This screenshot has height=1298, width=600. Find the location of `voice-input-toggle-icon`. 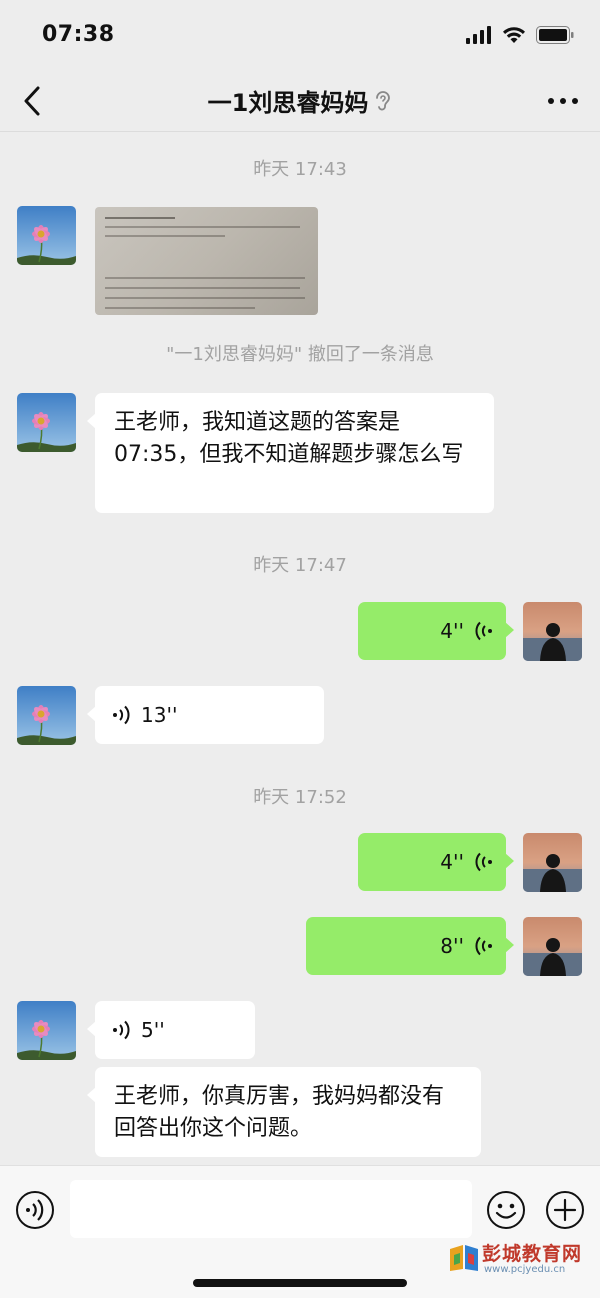

voice-input-toggle-icon is located at coordinates (35, 1210).